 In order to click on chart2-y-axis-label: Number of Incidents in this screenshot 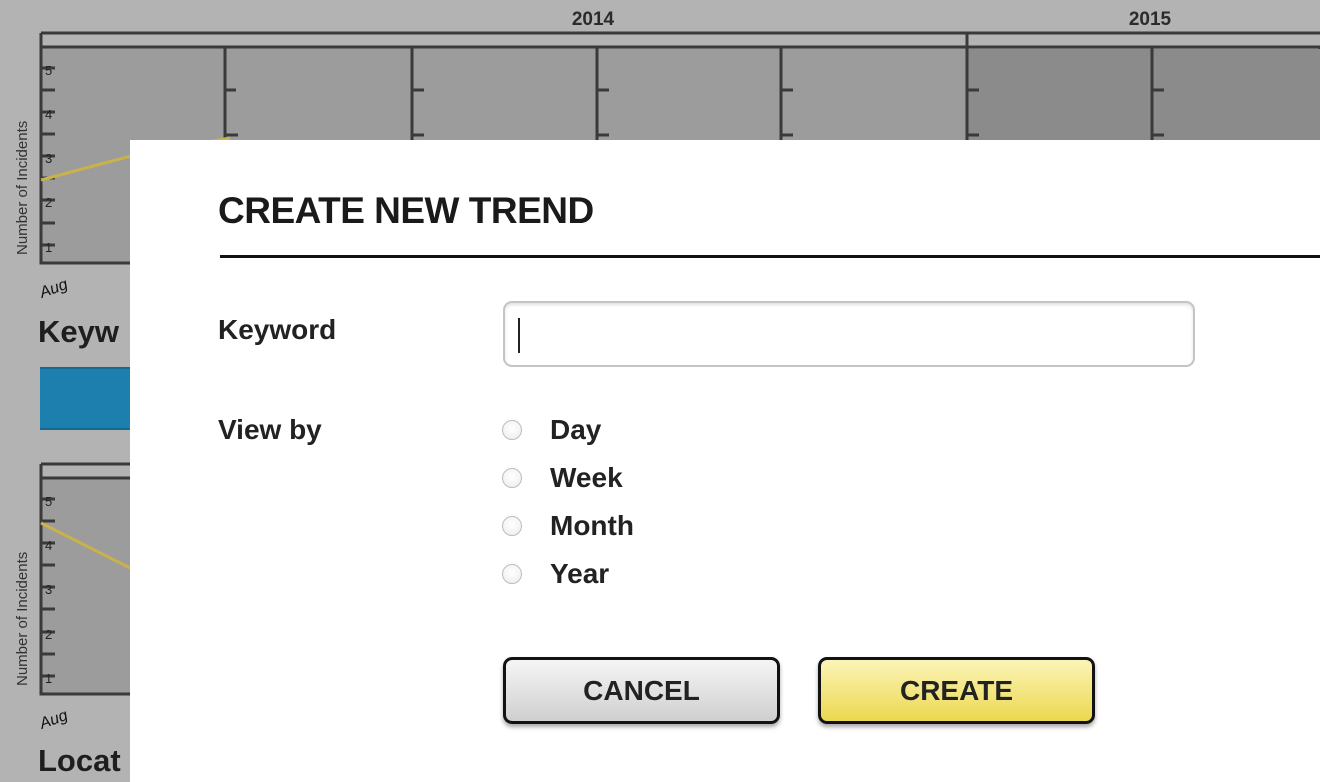, I will do `click(22, 619)`.